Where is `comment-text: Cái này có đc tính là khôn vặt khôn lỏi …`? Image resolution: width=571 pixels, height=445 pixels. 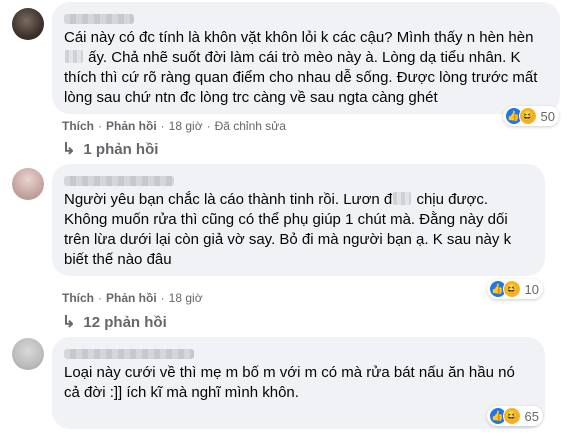 comment-text: Cái này có đc tính là khôn vặt khôn lỏi … is located at coordinates (303, 67).